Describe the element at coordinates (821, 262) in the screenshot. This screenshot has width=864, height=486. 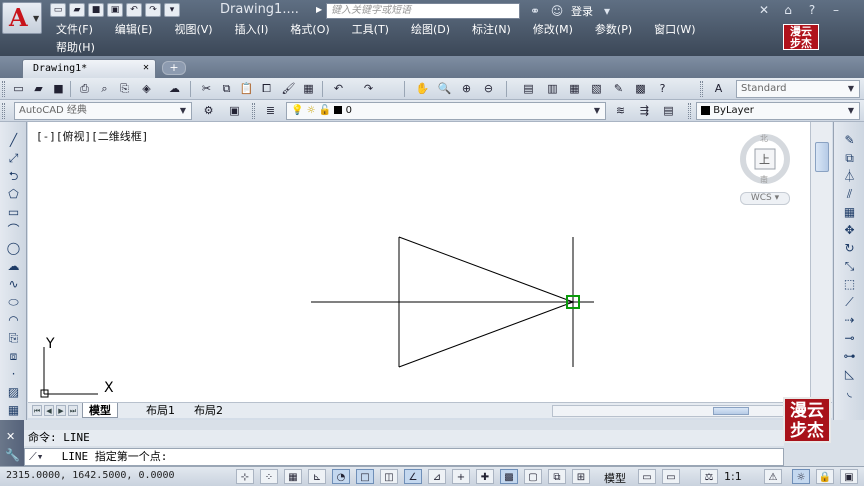
I see `vertical-scrollbar` at that location.